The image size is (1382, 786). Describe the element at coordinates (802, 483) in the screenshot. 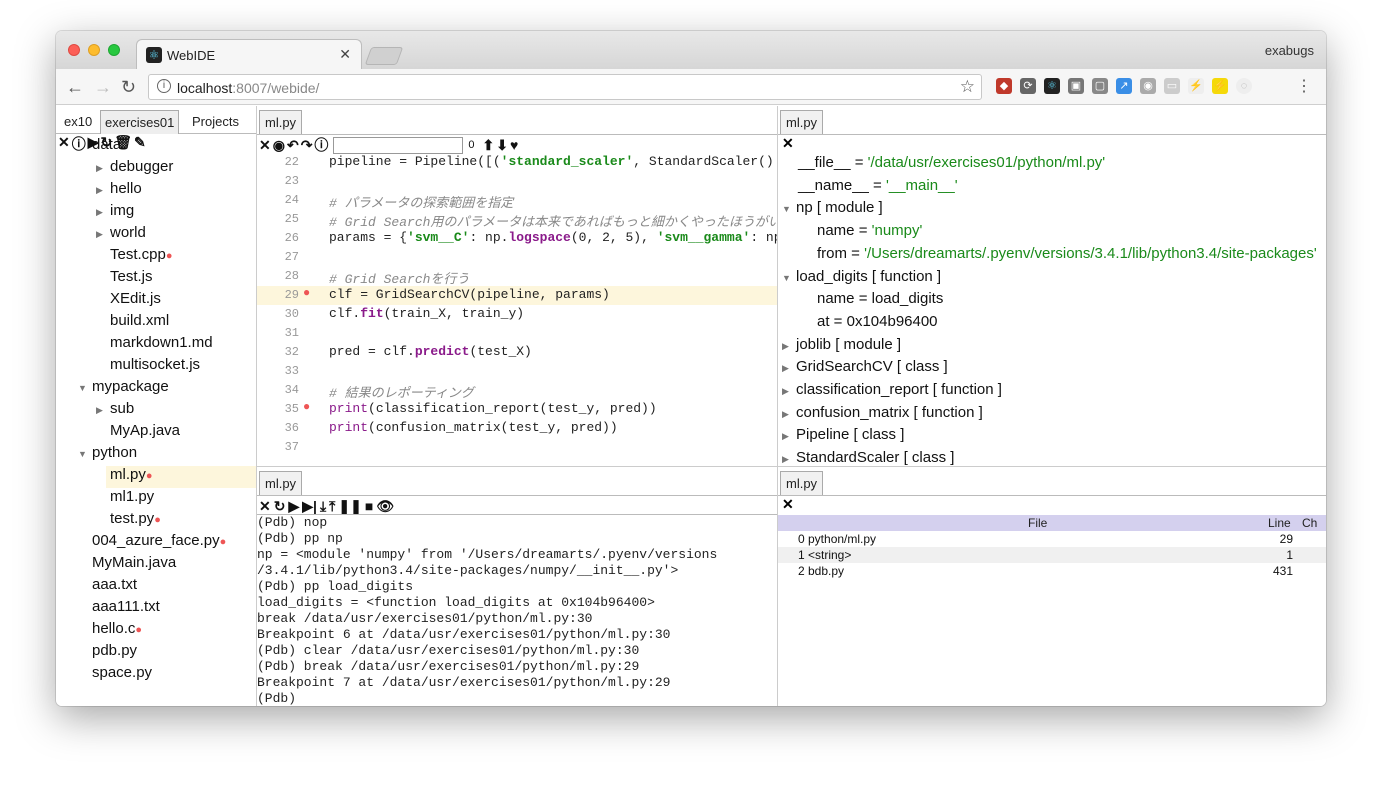

I see `stack-tab: ml.py` at that location.